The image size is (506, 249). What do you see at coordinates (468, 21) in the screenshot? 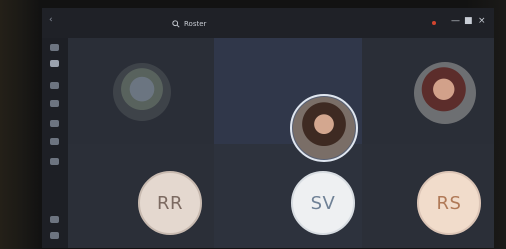
I see `restore-icon: ■` at bounding box center [468, 21].